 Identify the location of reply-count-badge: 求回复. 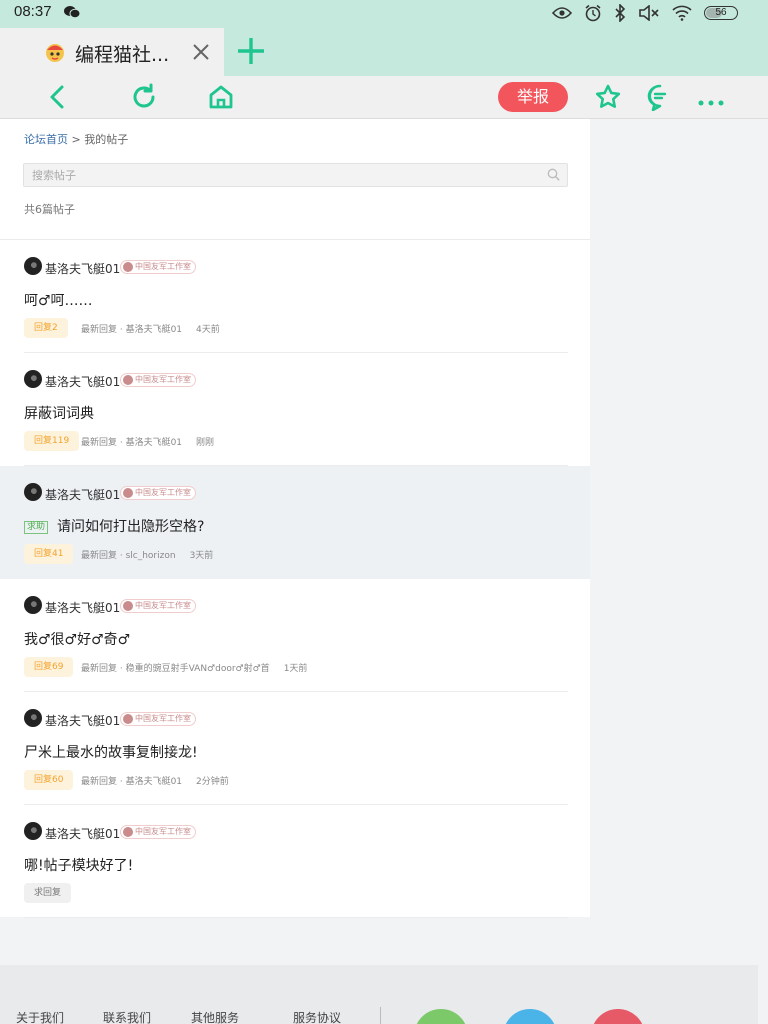
(48, 893).